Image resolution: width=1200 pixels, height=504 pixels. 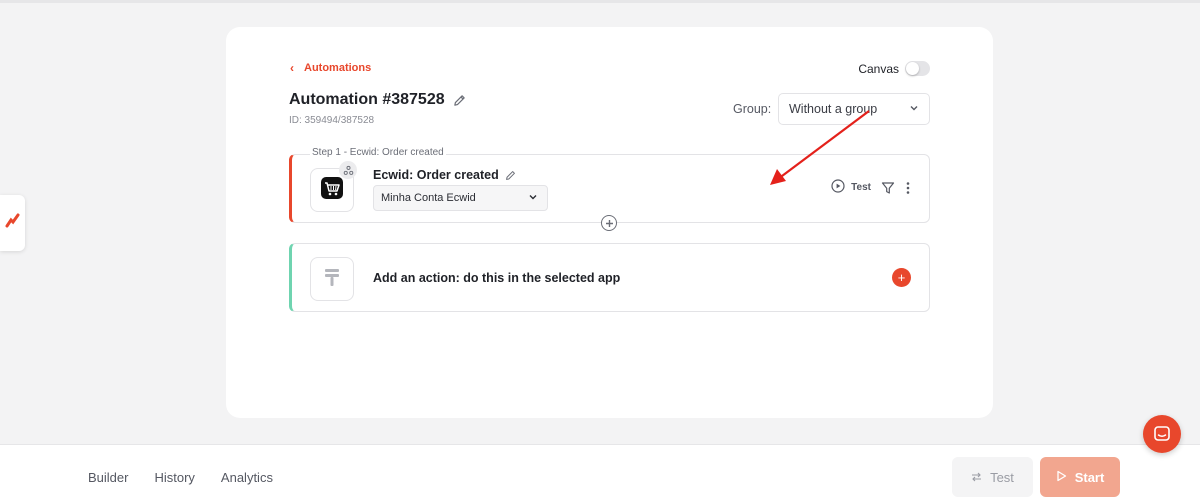 What do you see at coordinates (912, 68) in the screenshot?
I see `toggle-knob` at bounding box center [912, 68].